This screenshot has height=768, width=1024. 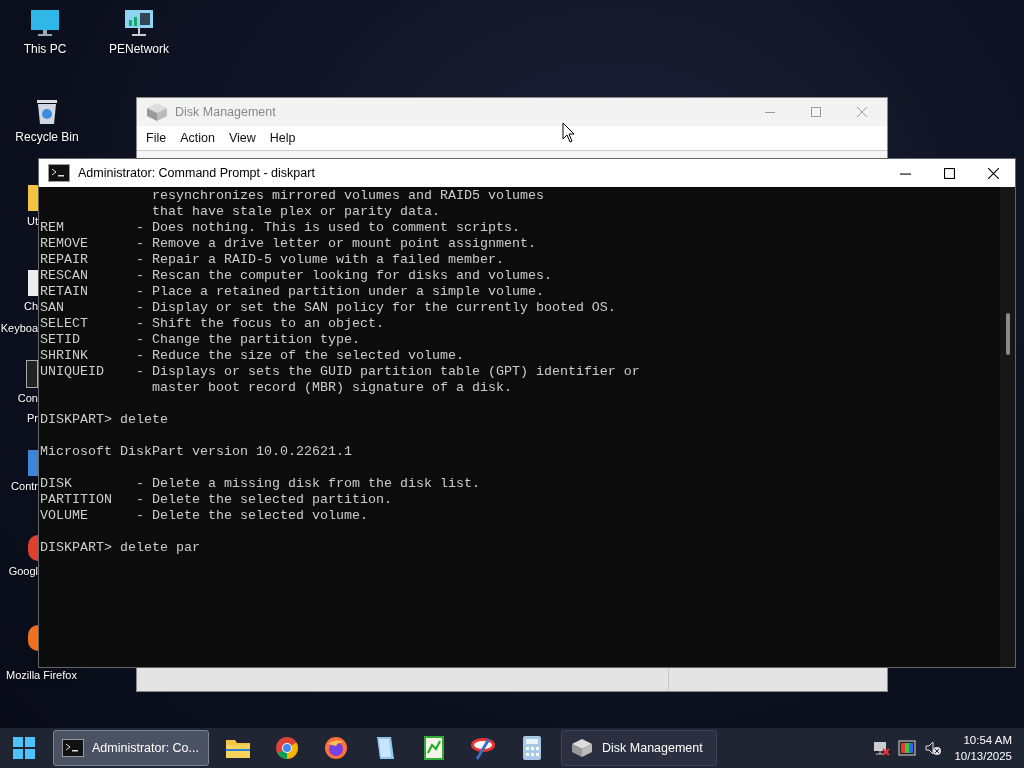 What do you see at coordinates (295, 212) in the screenshot?
I see `console-line: that have stale plex or parity data.` at bounding box center [295, 212].